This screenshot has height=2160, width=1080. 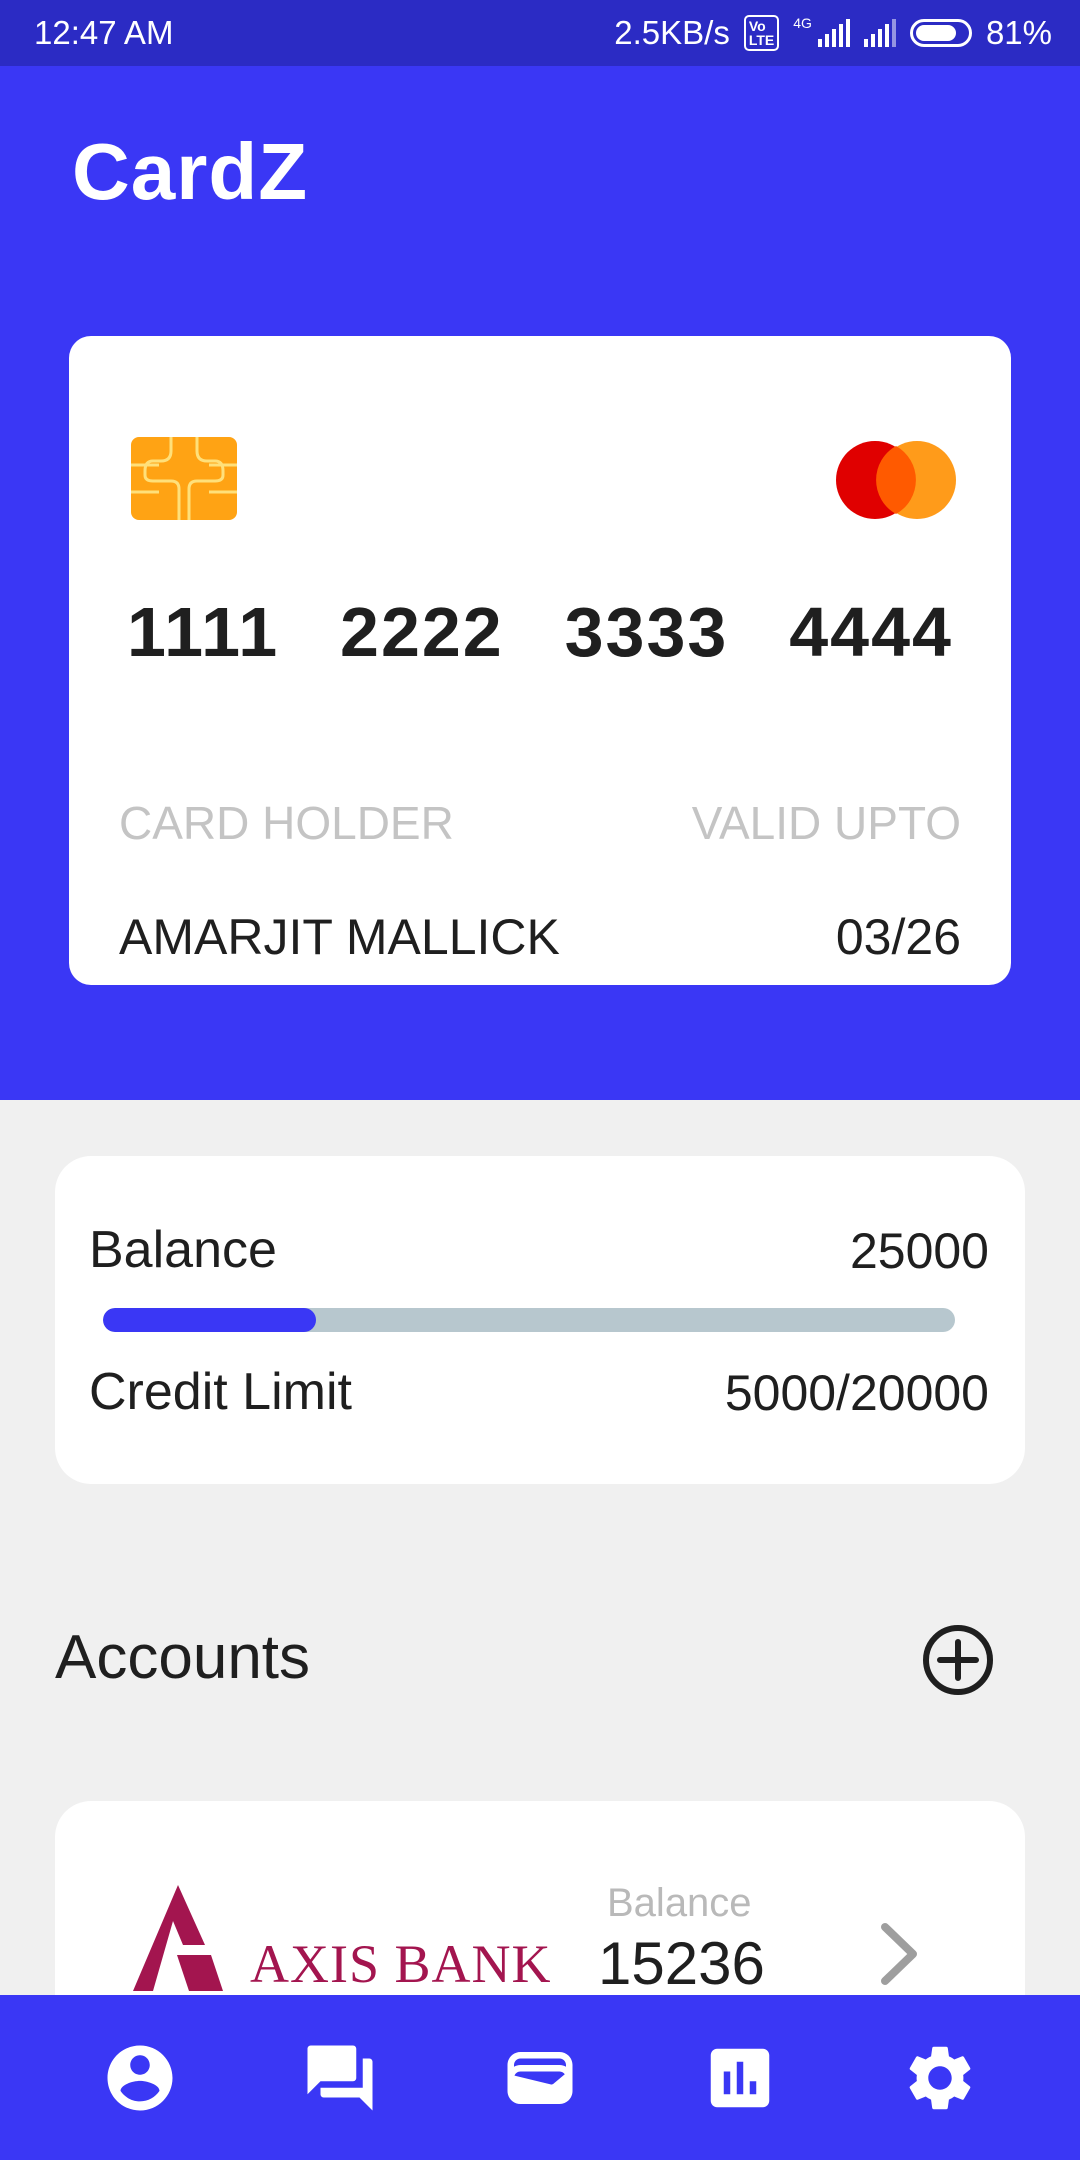 I want to click on status-indicators: 2.5KB/s Vo LTE 4G 81%, so click(x=833, y=33).